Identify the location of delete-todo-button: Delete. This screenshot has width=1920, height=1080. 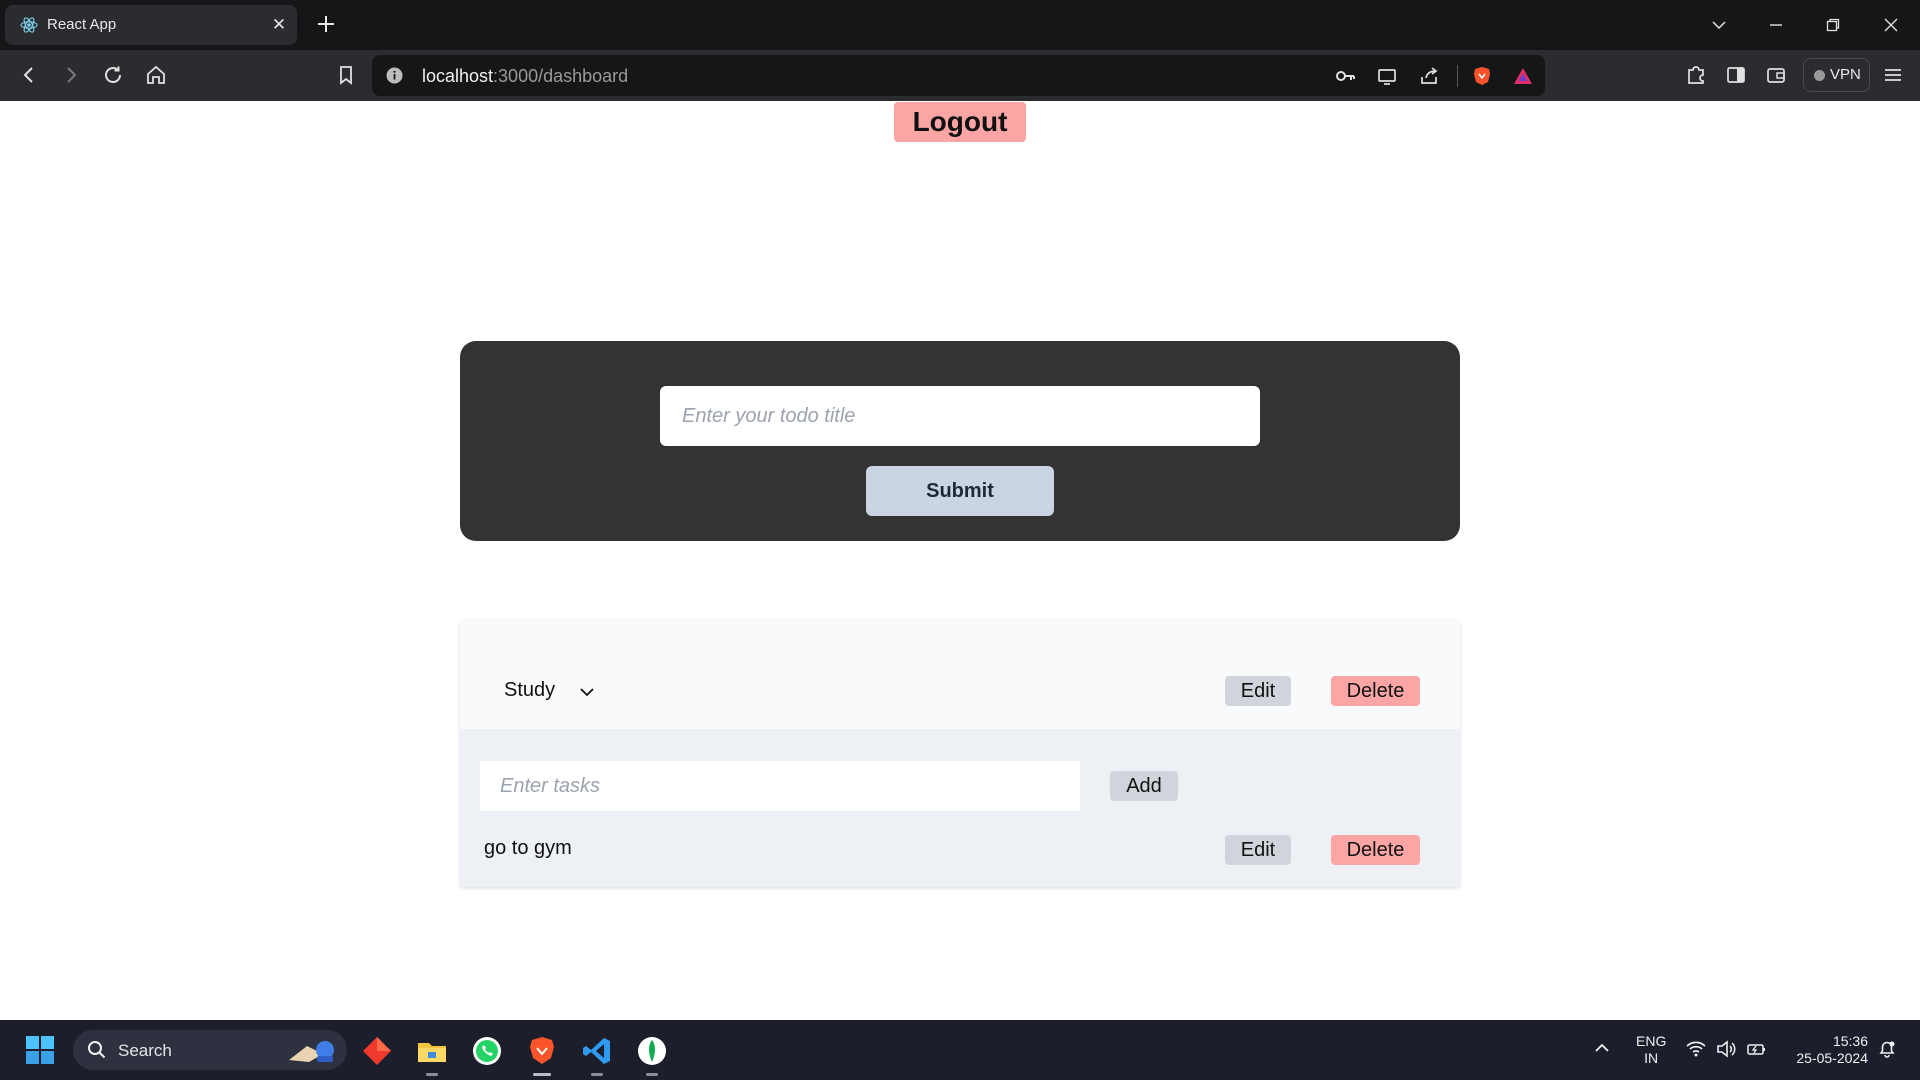
(1375, 691).